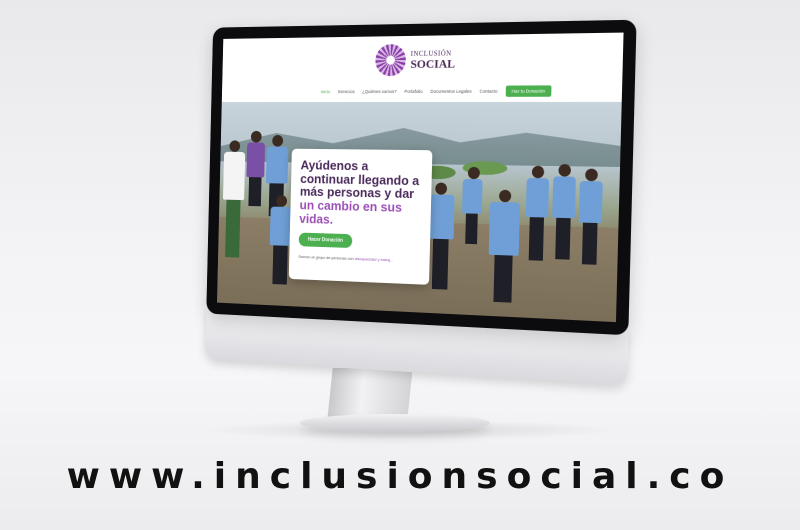 Image resolution: width=800 pixels, height=530 pixels. What do you see at coordinates (395, 423) in the screenshot?
I see `monitor-stand-base` at bounding box center [395, 423].